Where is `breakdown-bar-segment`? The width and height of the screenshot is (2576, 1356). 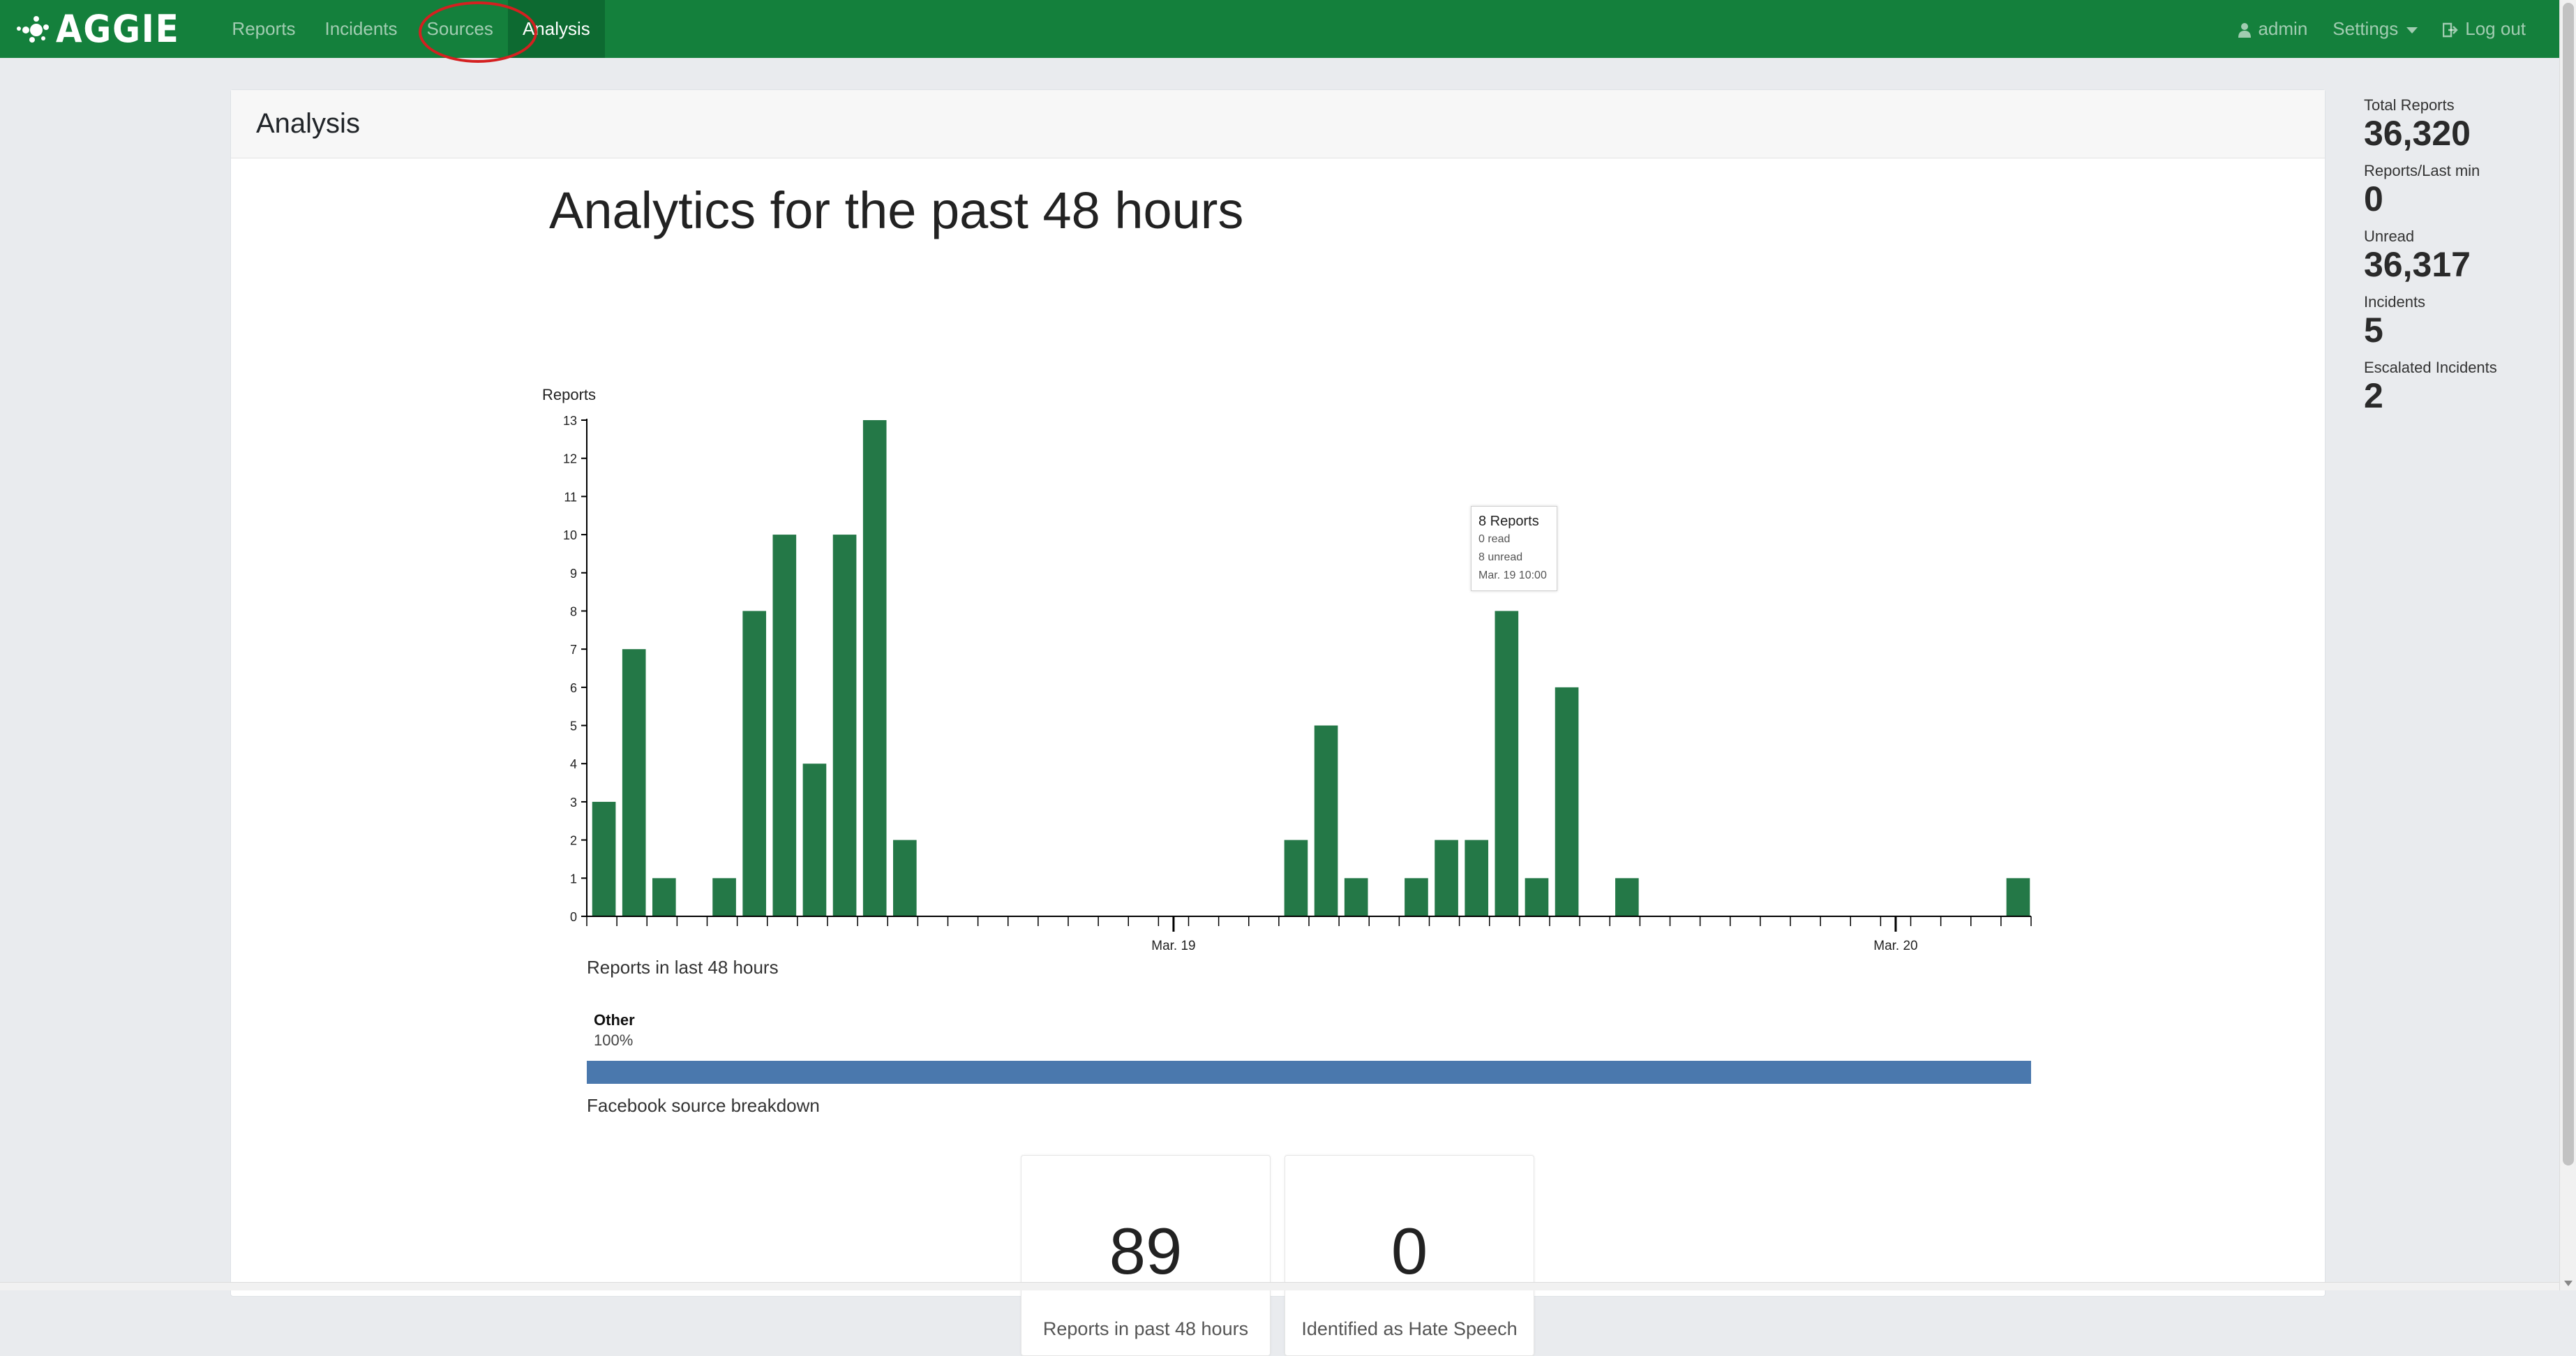 breakdown-bar-segment is located at coordinates (1309, 1072).